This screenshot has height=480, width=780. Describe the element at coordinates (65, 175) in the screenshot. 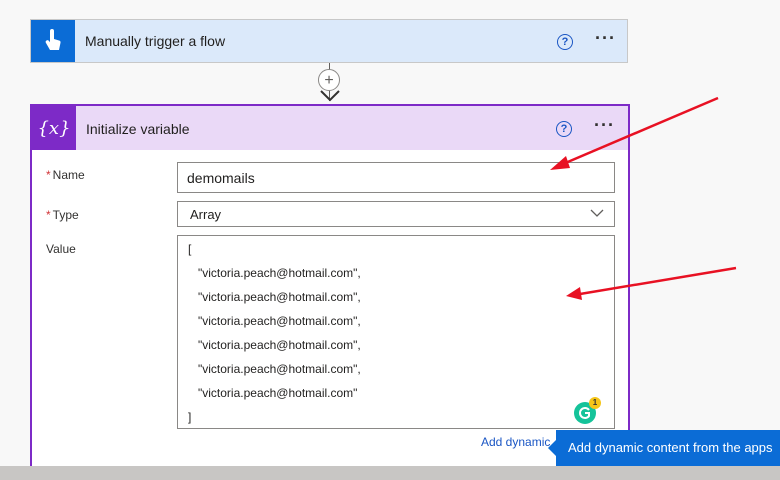

I see `name-label: * Name` at that location.